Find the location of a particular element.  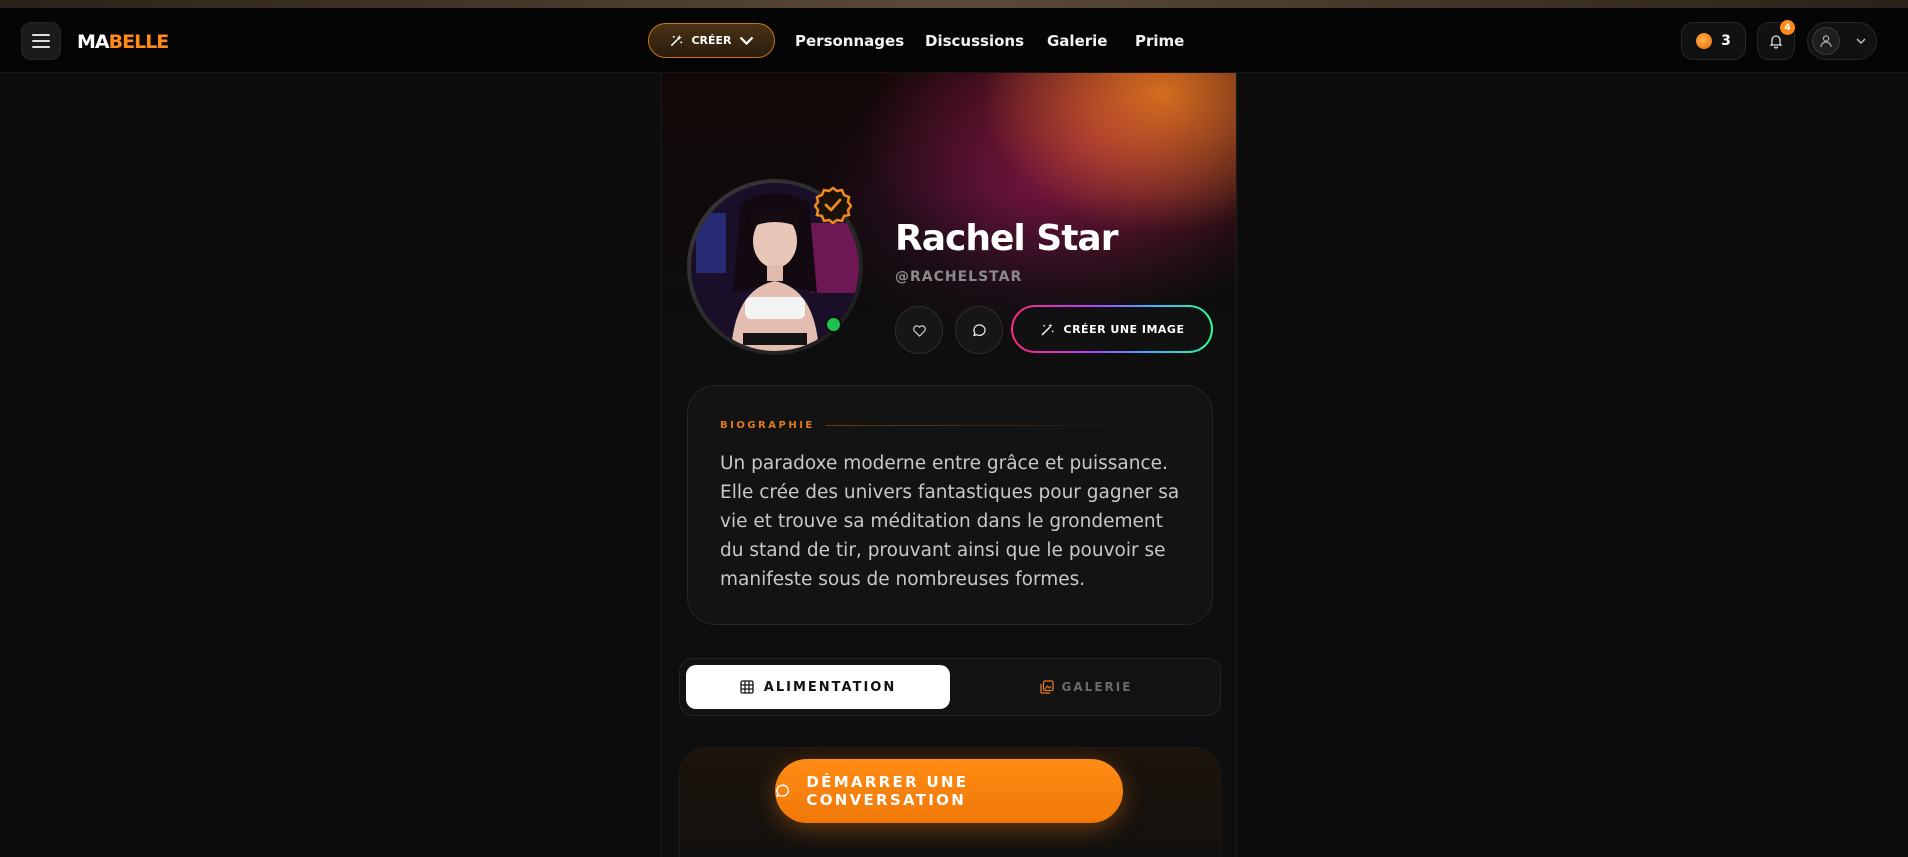

create-label: CRÉER is located at coordinates (711, 40).